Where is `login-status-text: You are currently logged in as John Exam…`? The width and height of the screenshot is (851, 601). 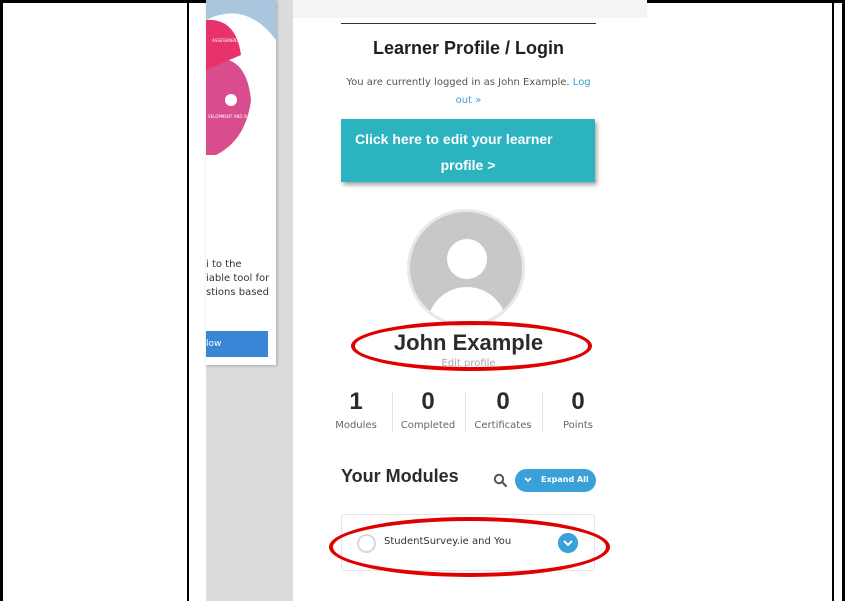 login-status-text: You are currently logged in as John Exam… is located at coordinates (458, 82).